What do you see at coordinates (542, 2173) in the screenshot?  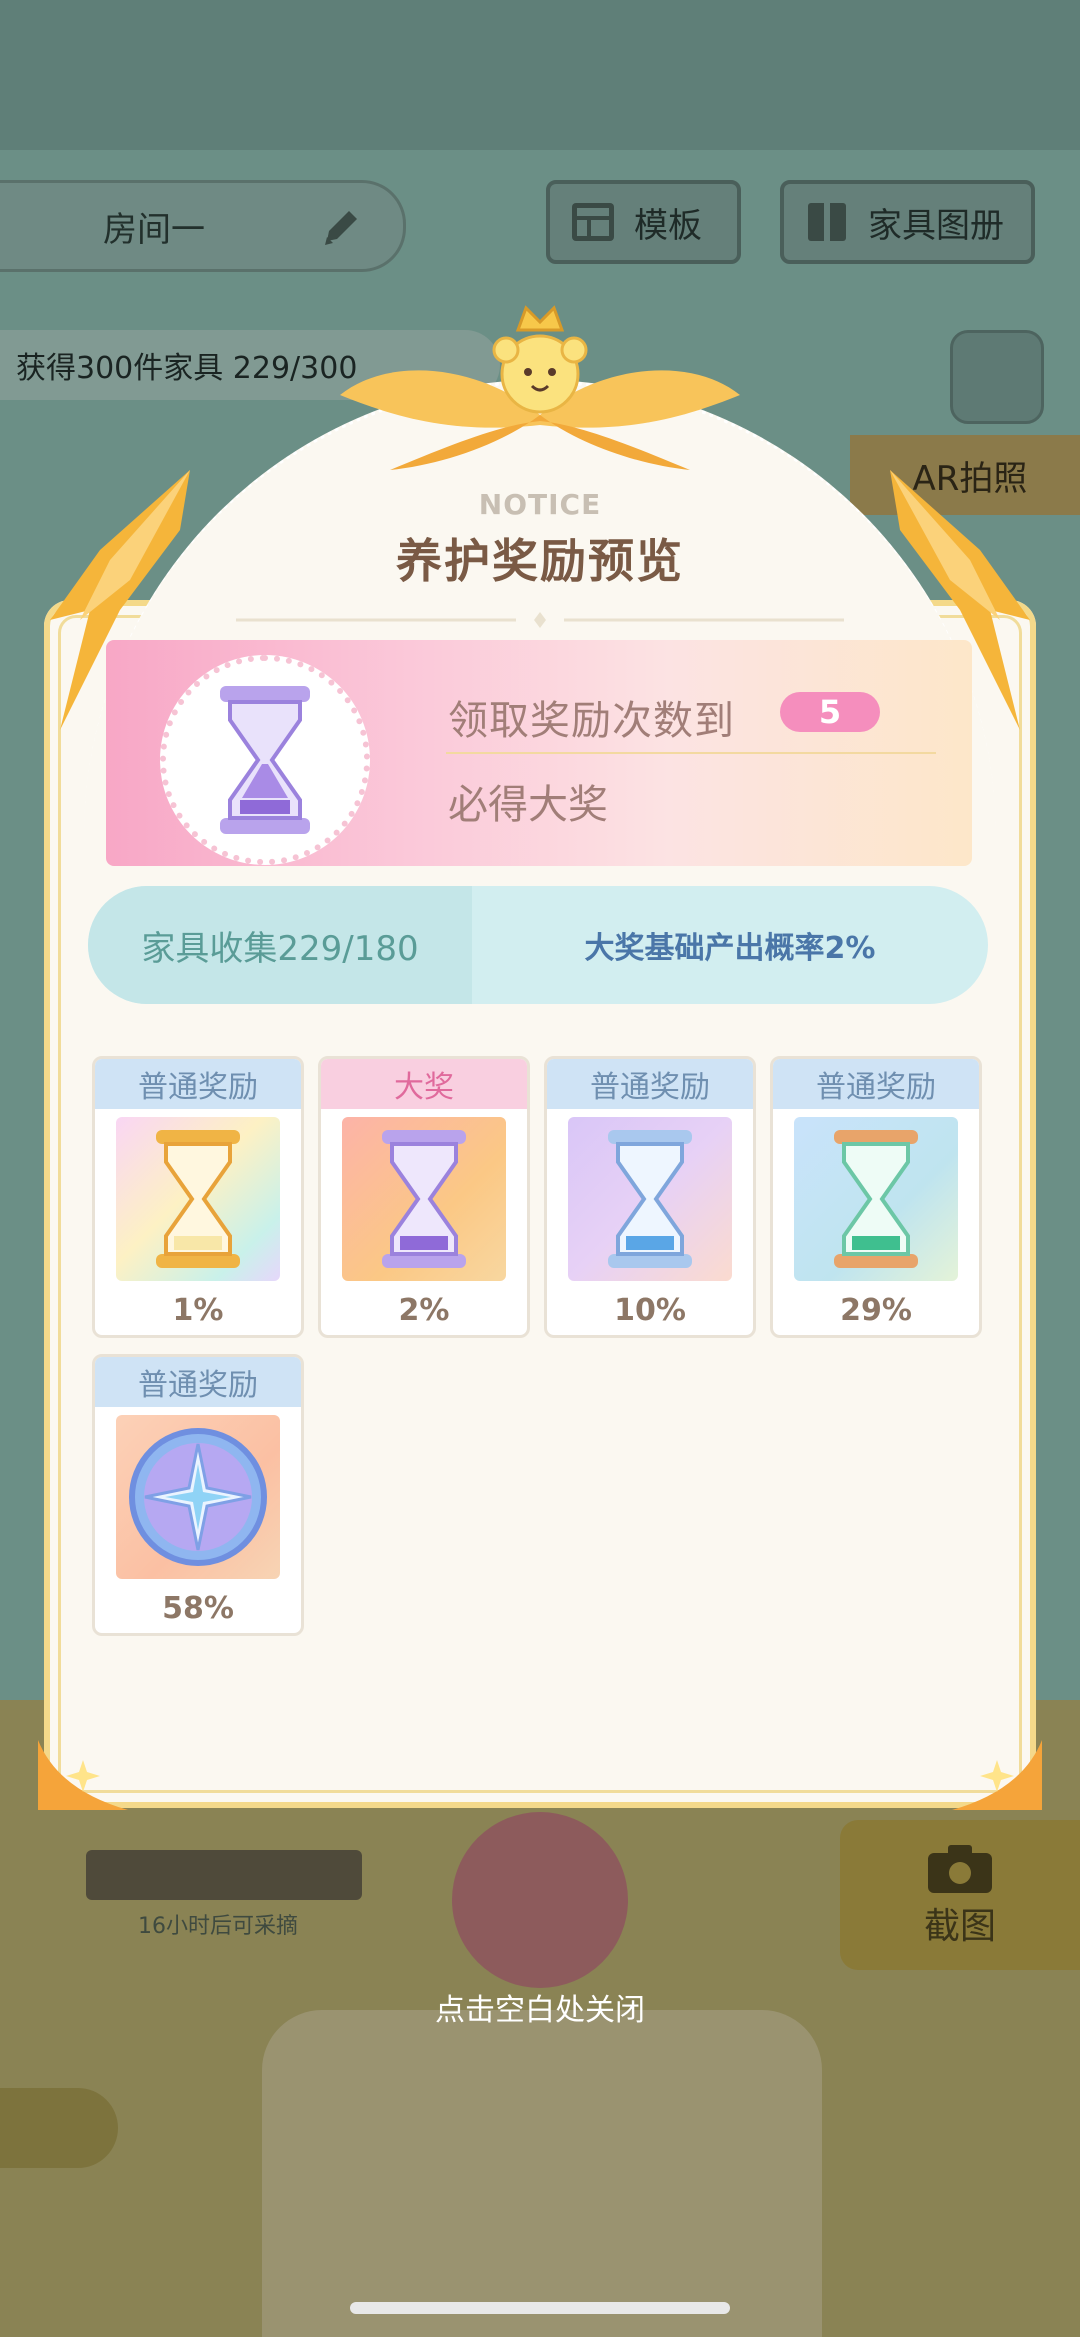 I see `cloud-rug-decoration` at bounding box center [542, 2173].